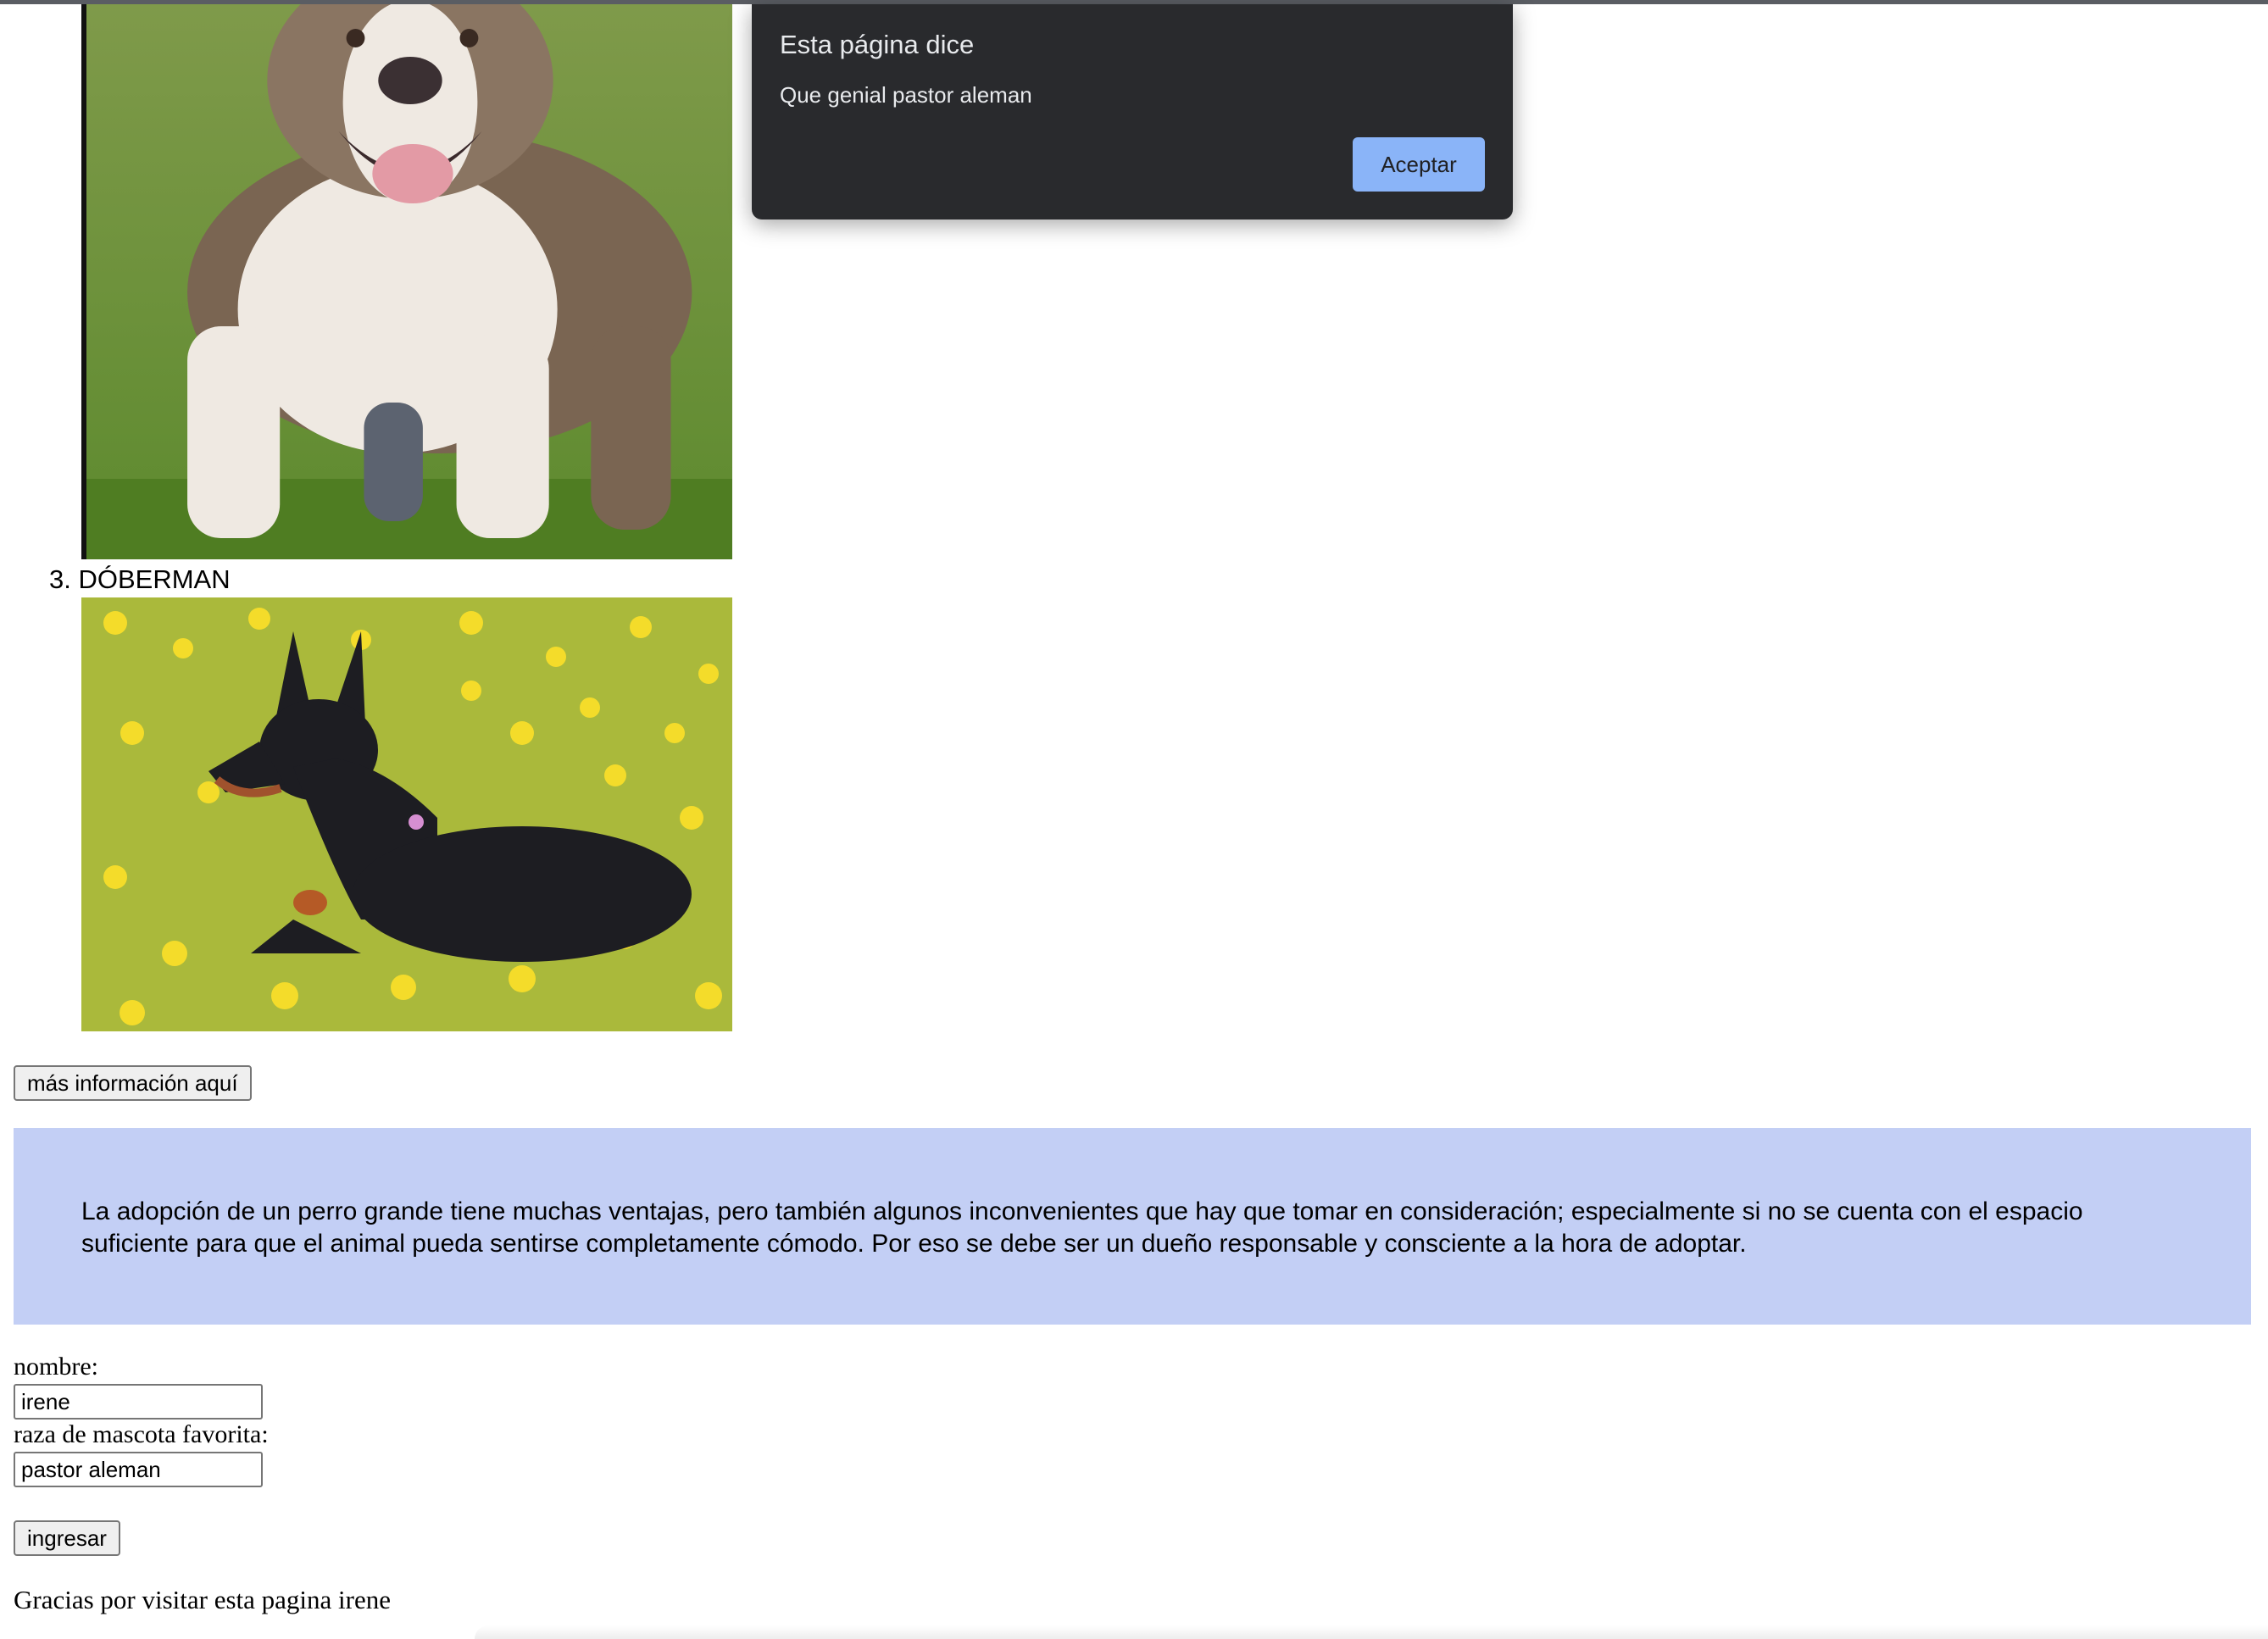 This screenshot has height=1639, width=2268. Describe the element at coordinates (1372, 1632) in the screenshot. I see `bottom-shadow` at that location.